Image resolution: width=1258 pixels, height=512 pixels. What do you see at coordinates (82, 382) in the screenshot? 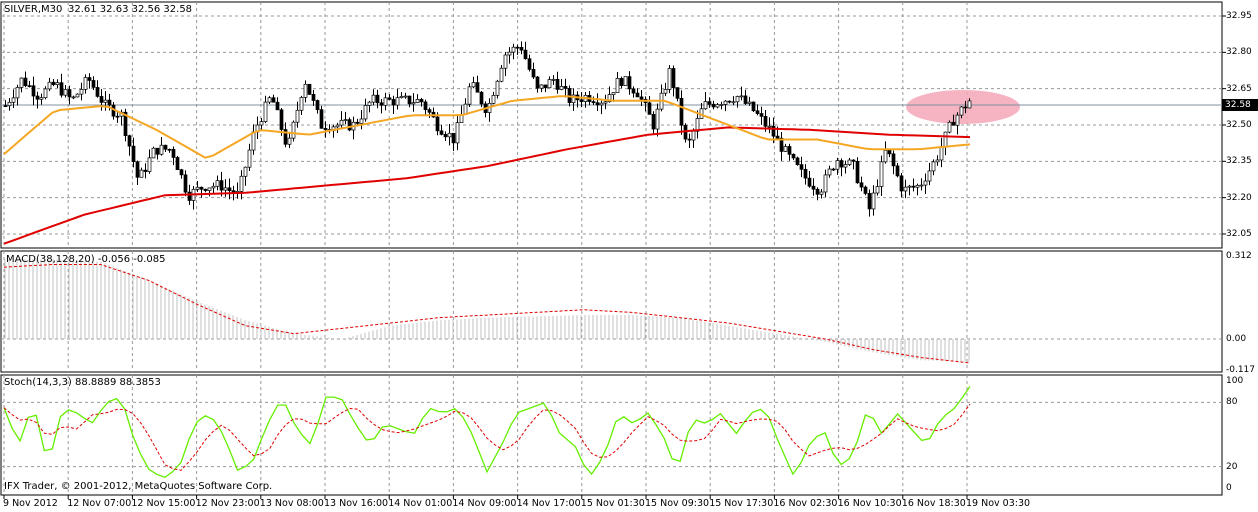
I see `stoch-label: Stoch(14,3,3) 88.8889 88.3853` at bounding box center [82, 382].